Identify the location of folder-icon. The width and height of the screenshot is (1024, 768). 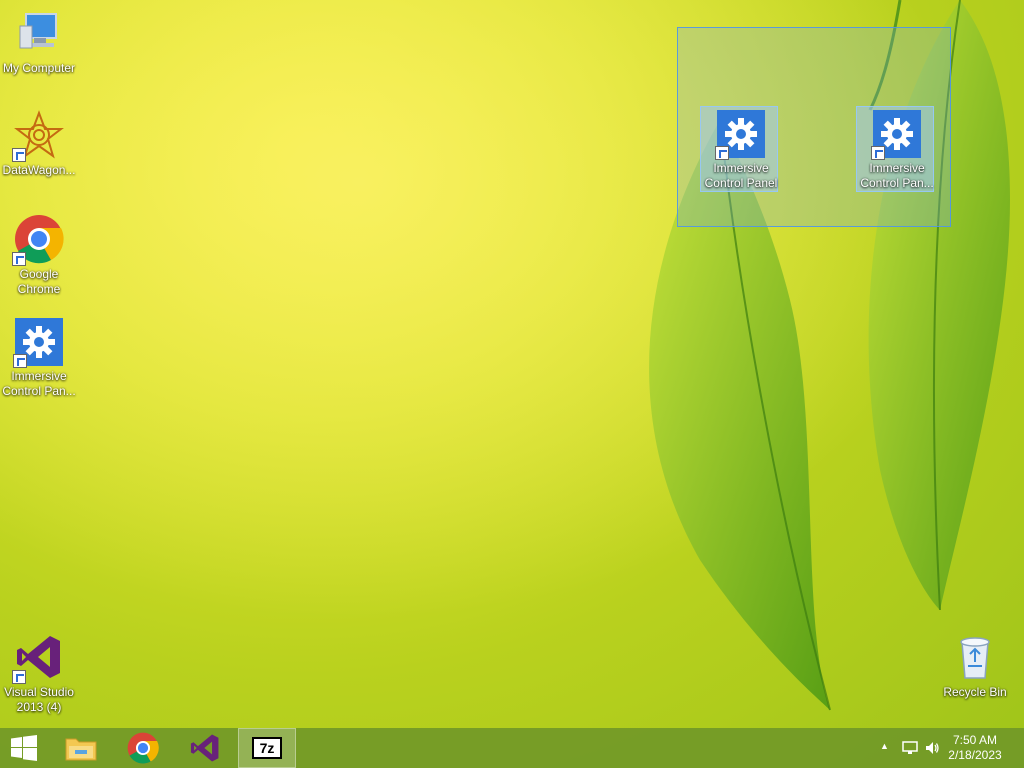
(81, 749).